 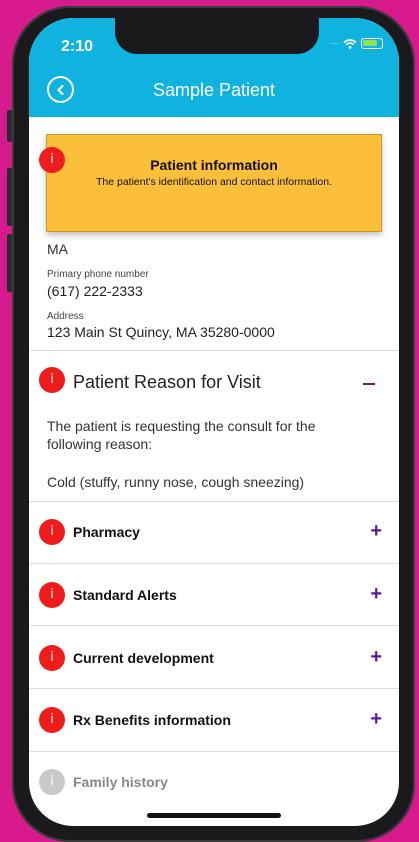 What do you see at coordinates (95, 291) in the screenshot?
I see `phone-value: (617) 222-2333` at bounding box center [95, 291].